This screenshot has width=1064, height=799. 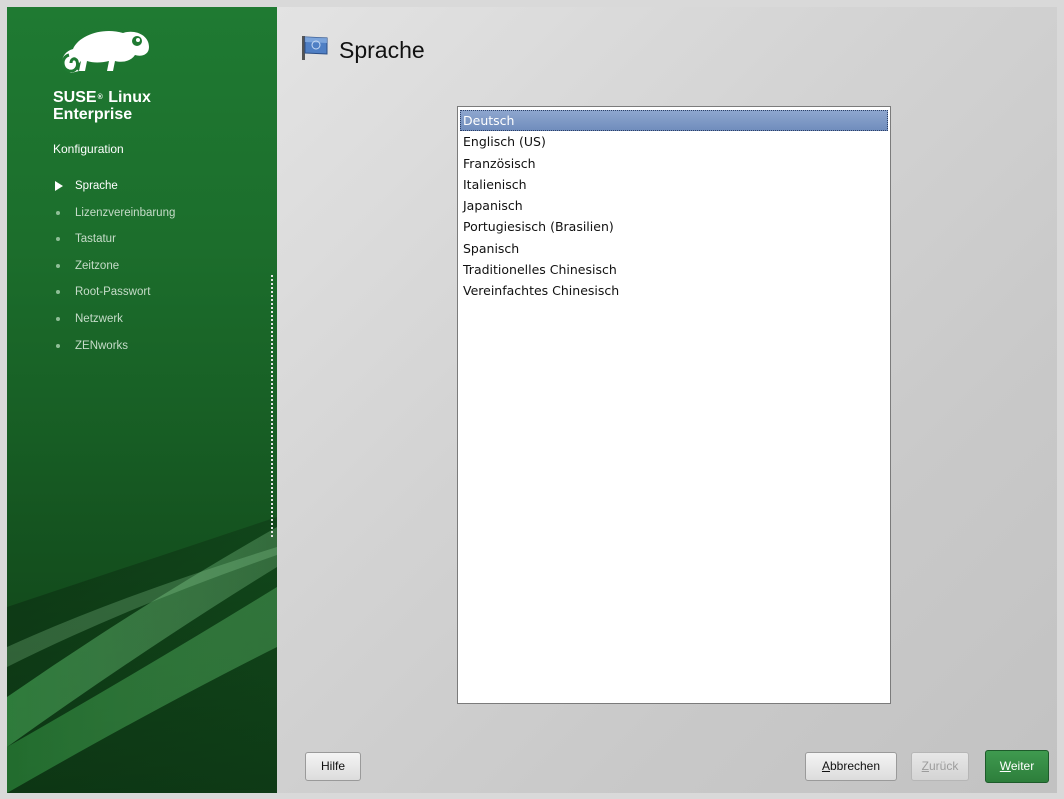 I want to click on step-tastatur: Tastatur, so click(x=114, y=244).